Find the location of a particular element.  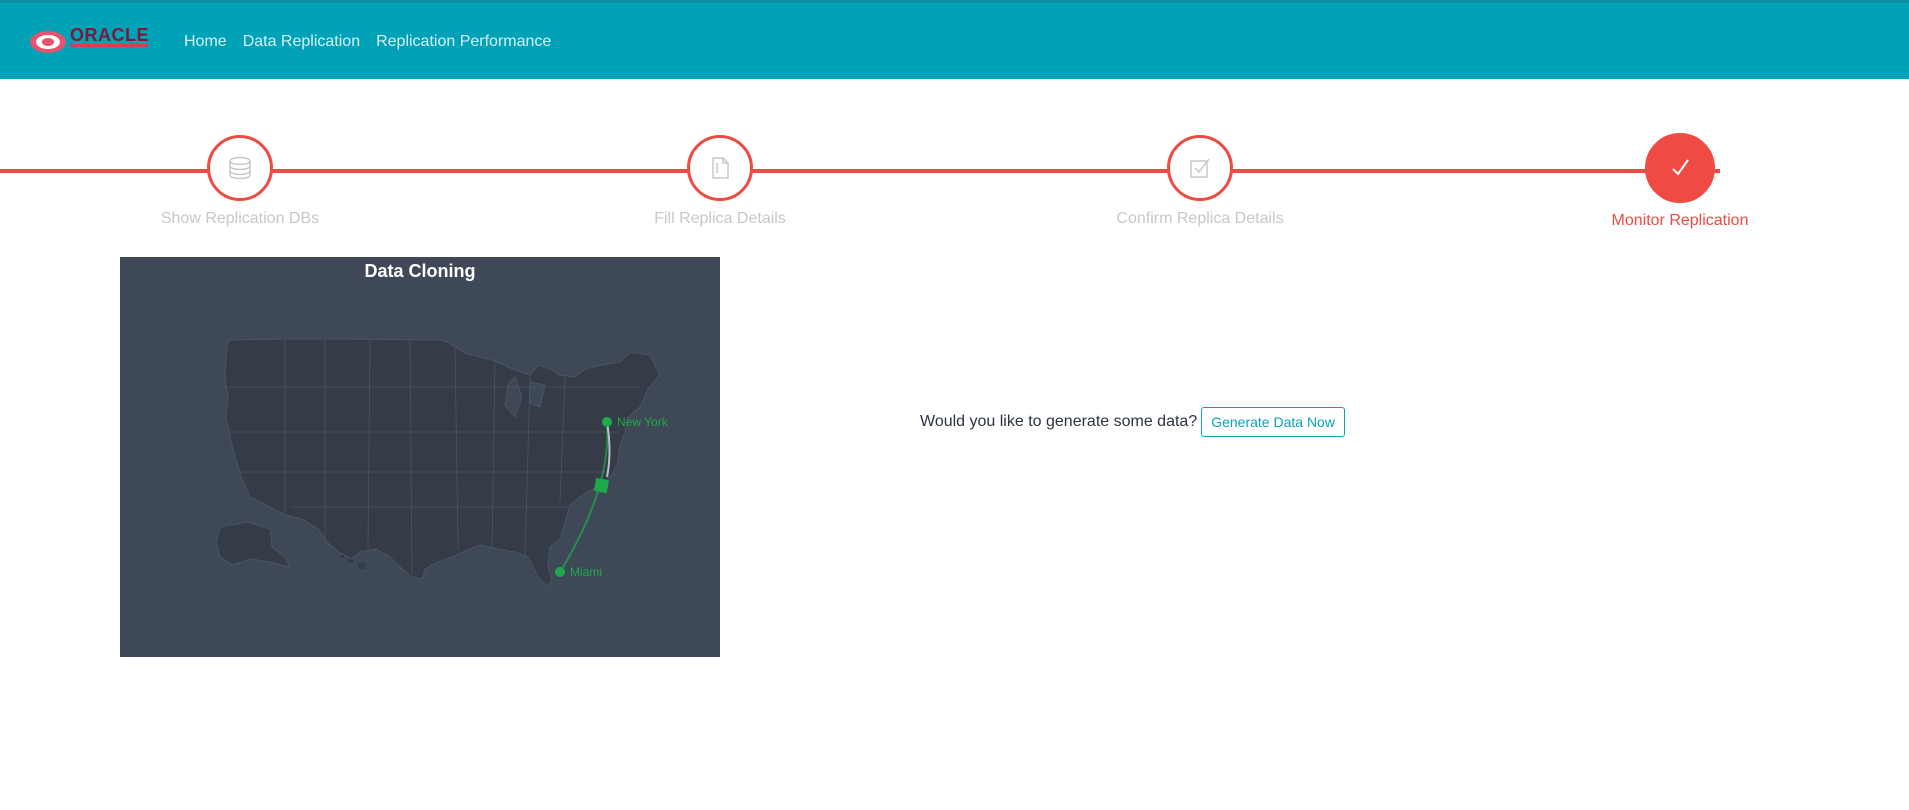

nav-item-data-replication: Data Replication is located at coordinates (301, 42).